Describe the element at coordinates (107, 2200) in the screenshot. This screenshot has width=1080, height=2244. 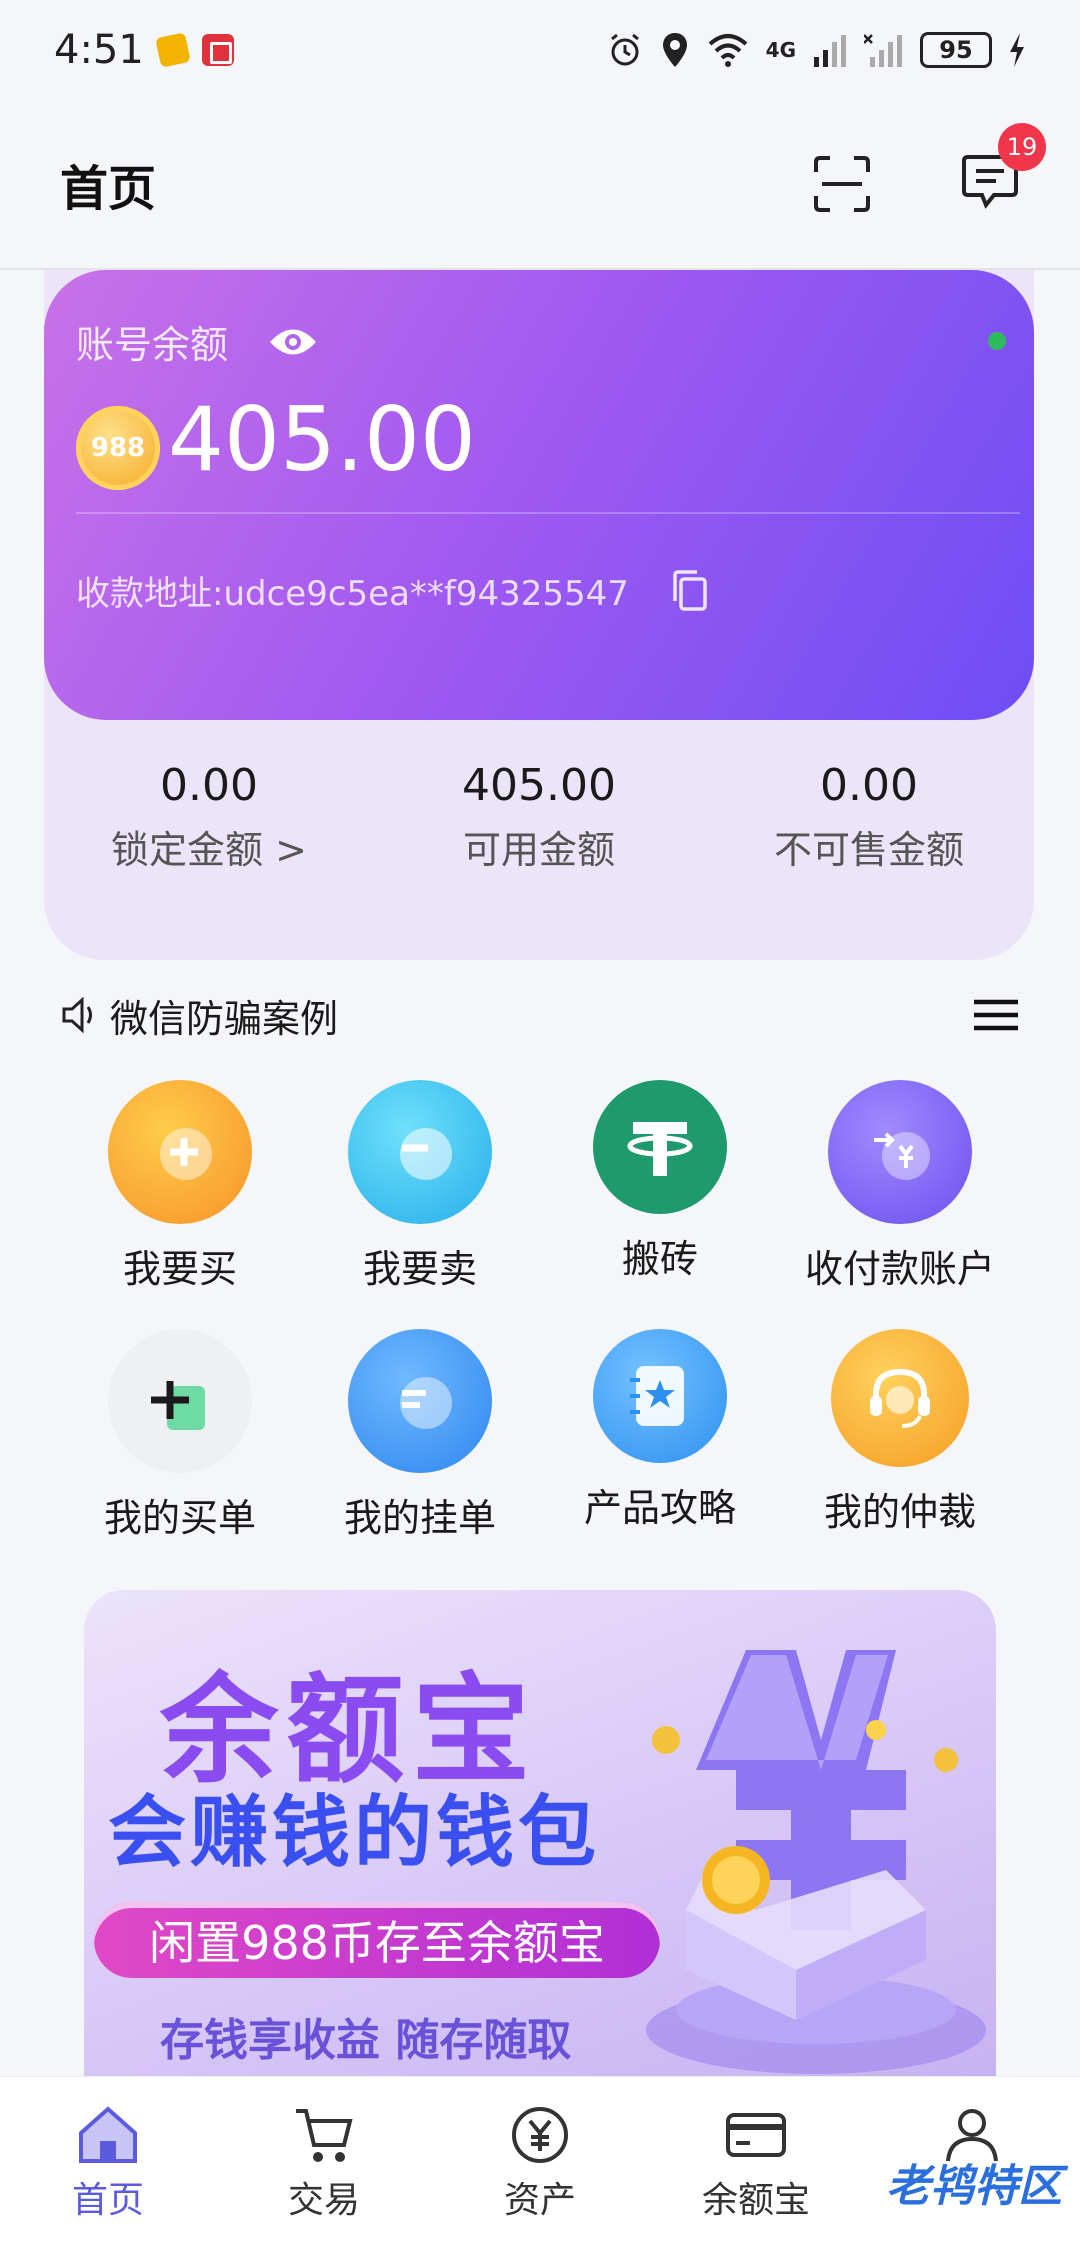
I see `tab-label: 首页` at that location.